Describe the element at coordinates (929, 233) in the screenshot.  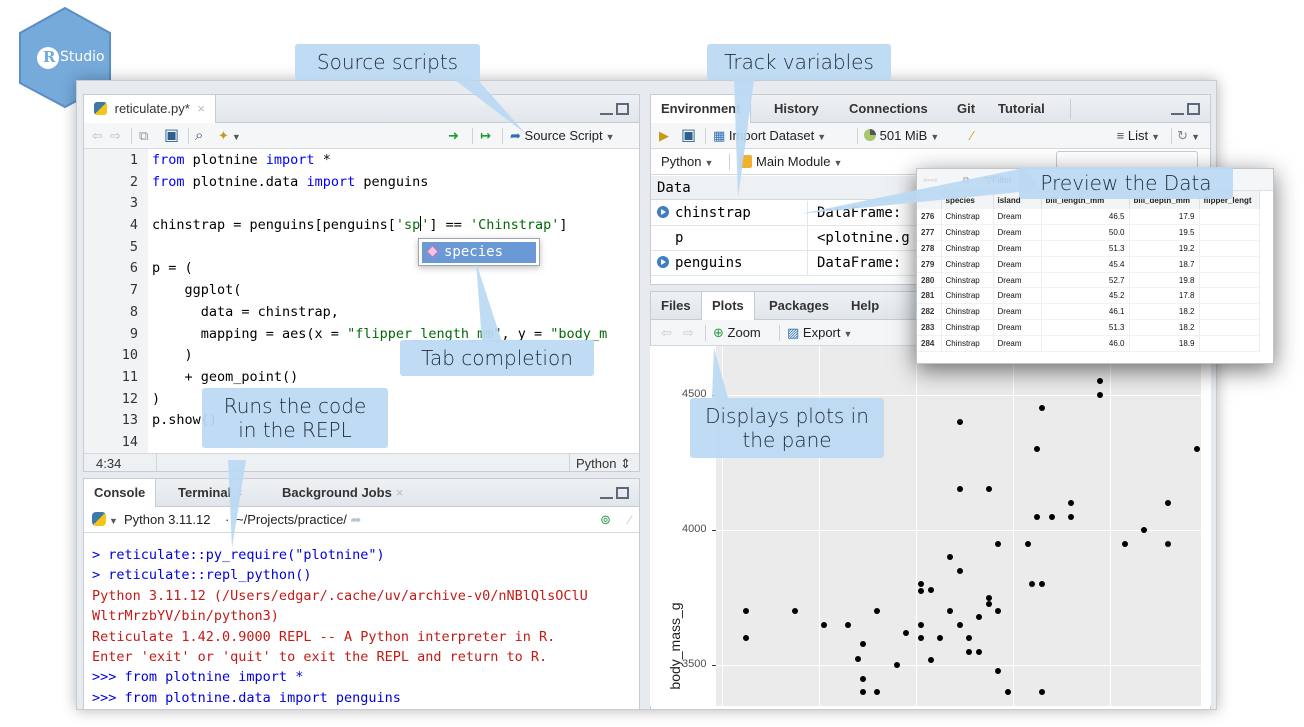
I see `table-cell: 277` at that location.